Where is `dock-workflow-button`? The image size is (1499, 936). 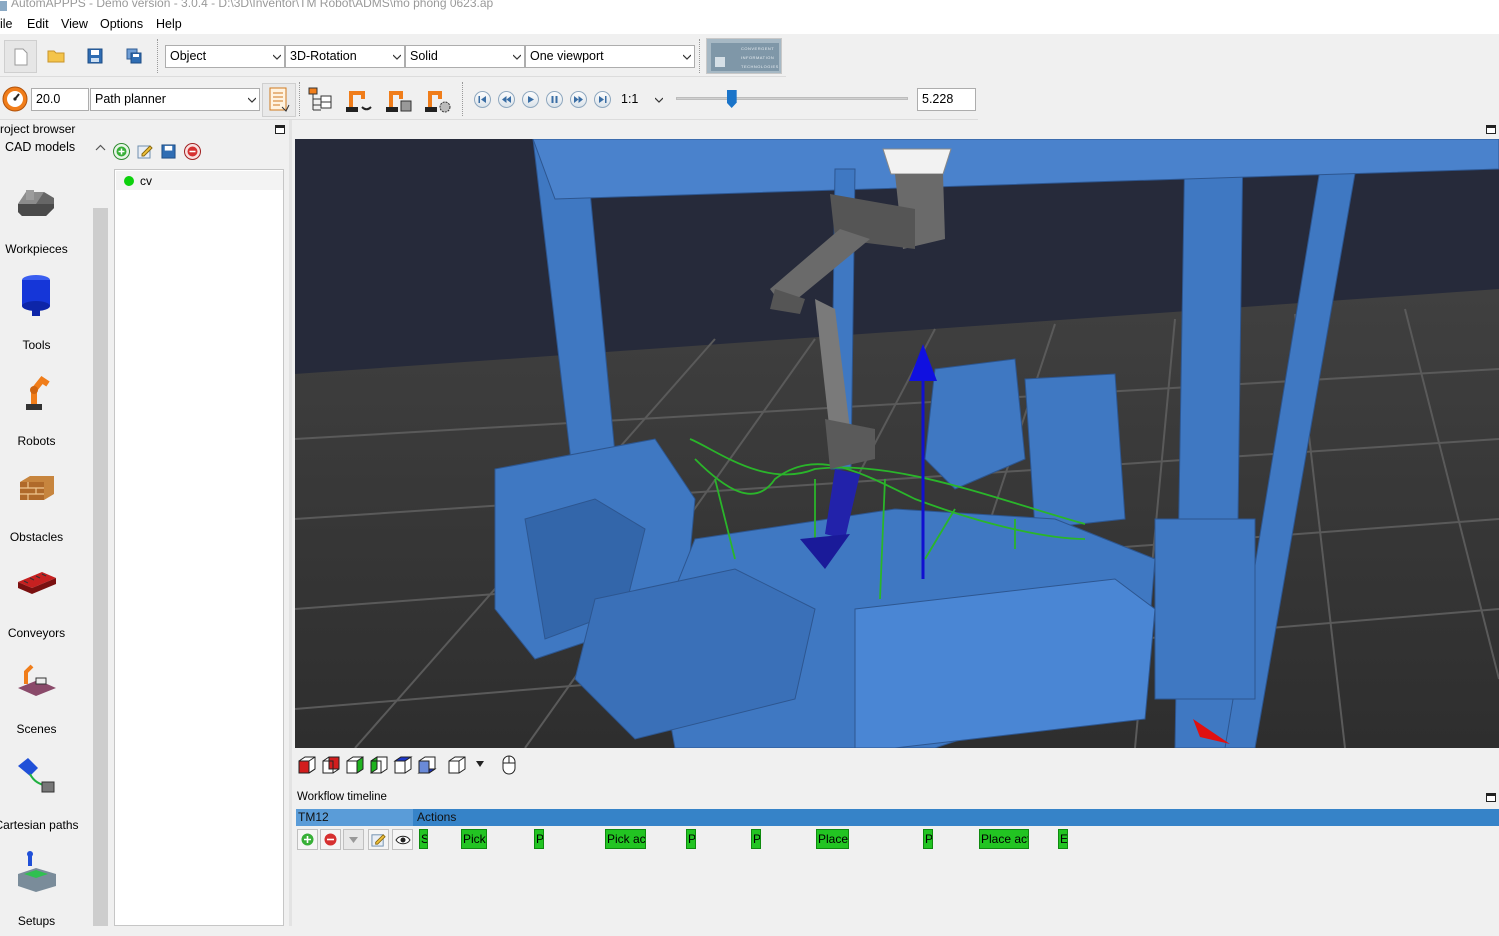
dock-workflow-button is located at coordinates (1491, 797).